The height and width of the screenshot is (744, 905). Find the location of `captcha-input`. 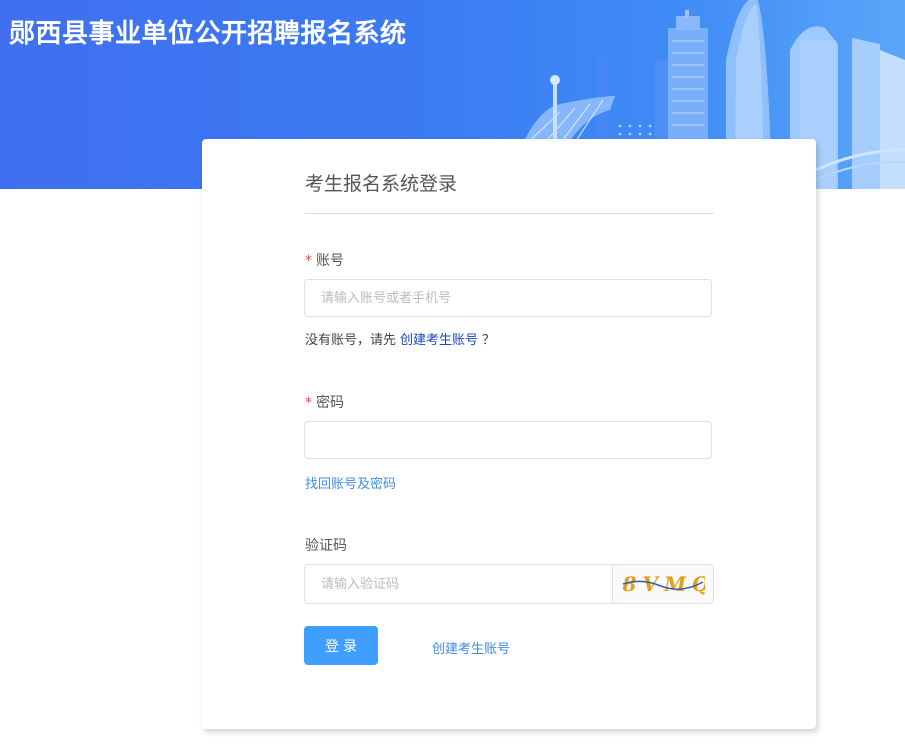

captcha-input is located at coordinates (458, 584).